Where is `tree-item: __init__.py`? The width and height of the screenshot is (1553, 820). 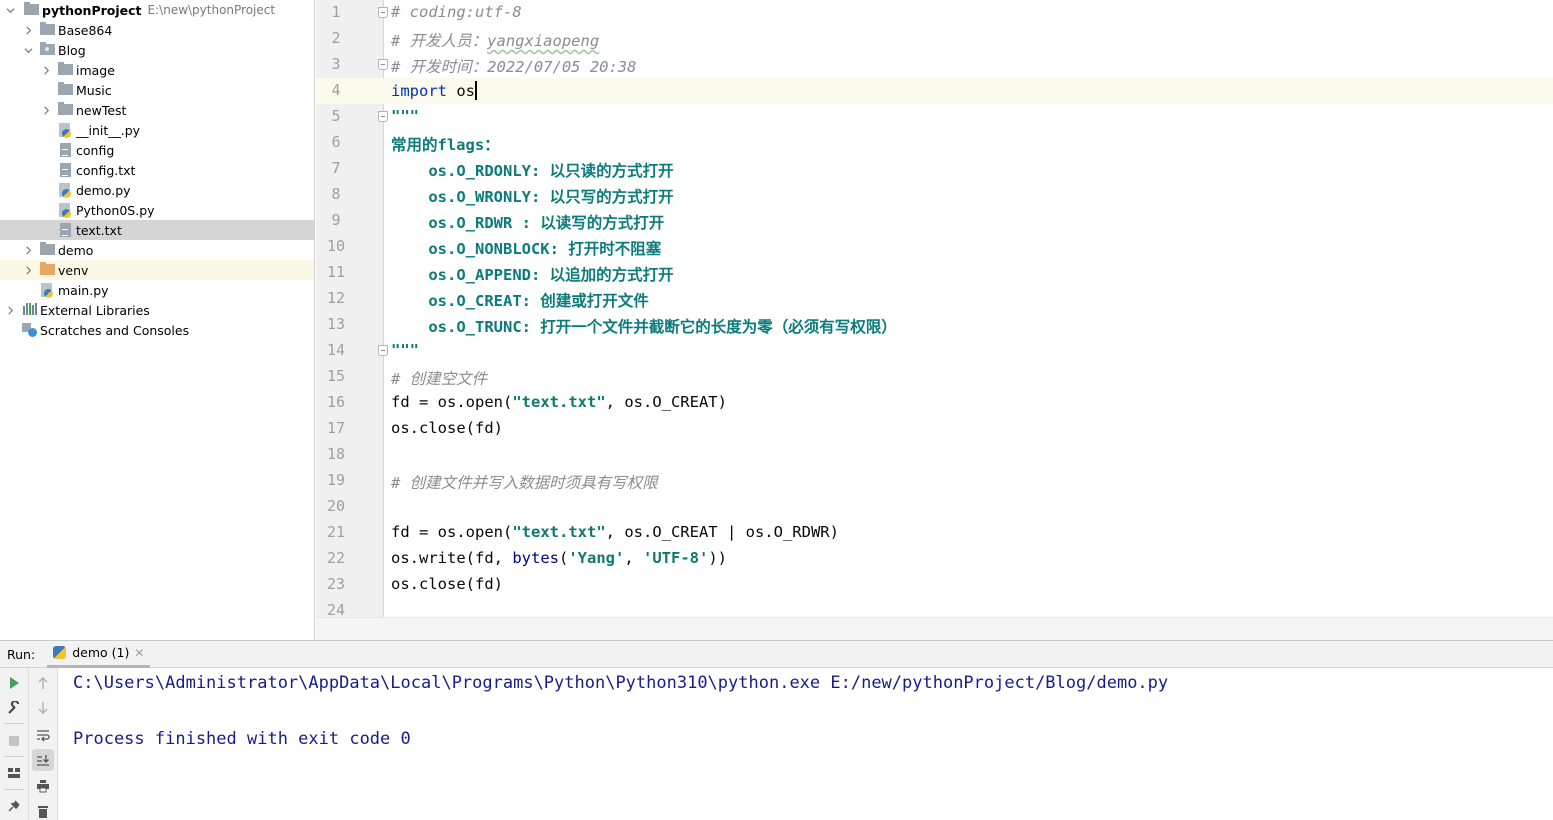 tree-item: __init__.py is located at coordinates (157, 130).